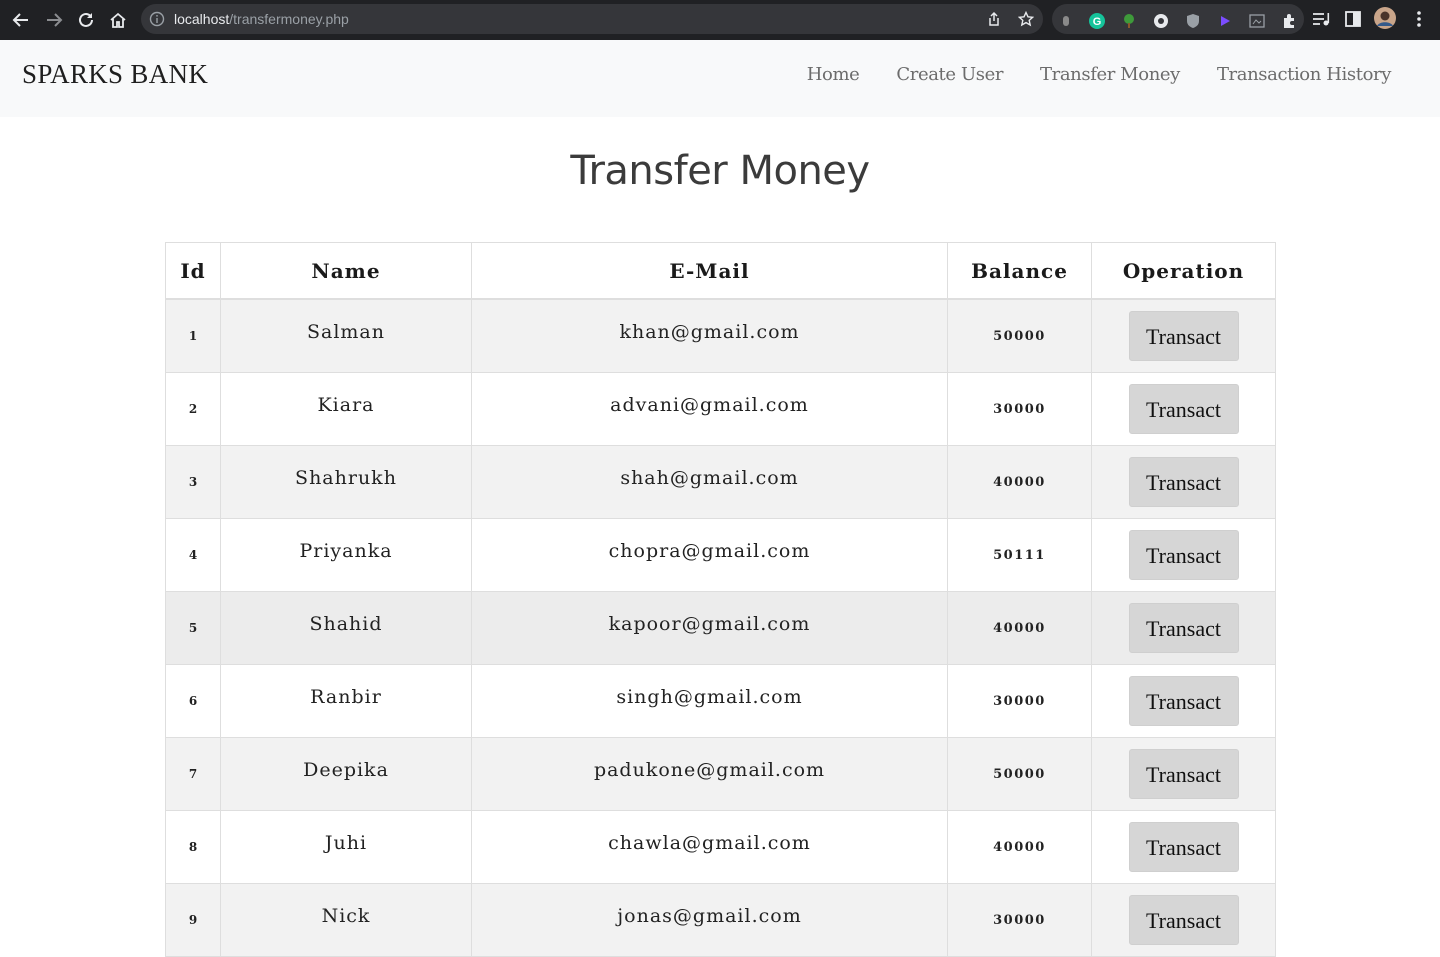 This screenshot has height=957, width=1440. I want to click on bookmark-star-icon, so click(1026, 19).